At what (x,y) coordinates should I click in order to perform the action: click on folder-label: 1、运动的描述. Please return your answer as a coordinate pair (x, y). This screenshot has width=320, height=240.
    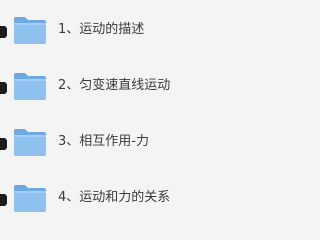
    Looking at the image, I should click on (101, 29).